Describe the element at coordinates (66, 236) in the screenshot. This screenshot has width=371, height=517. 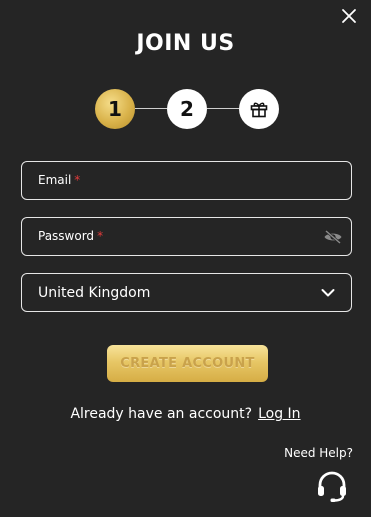
I see `password-label-text: Password` at that location.